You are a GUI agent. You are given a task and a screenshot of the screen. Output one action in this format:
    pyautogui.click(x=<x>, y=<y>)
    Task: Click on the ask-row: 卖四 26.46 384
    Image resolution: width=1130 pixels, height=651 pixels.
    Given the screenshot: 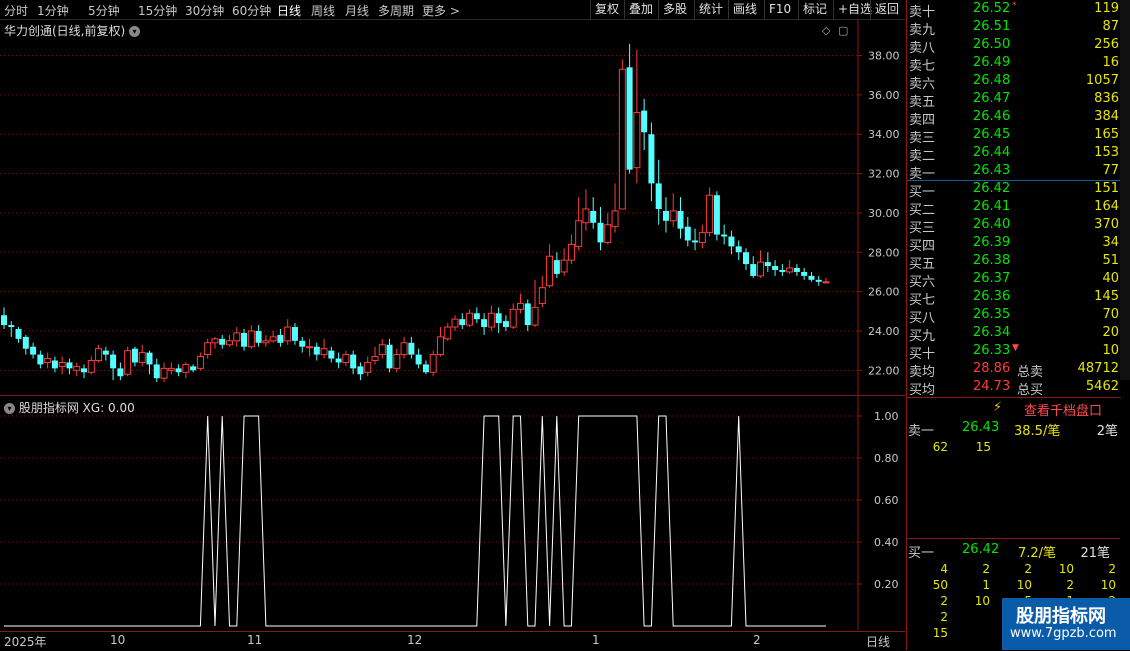 What is the action you would take?
    pyautogui.click(x=1014, y=118)
    